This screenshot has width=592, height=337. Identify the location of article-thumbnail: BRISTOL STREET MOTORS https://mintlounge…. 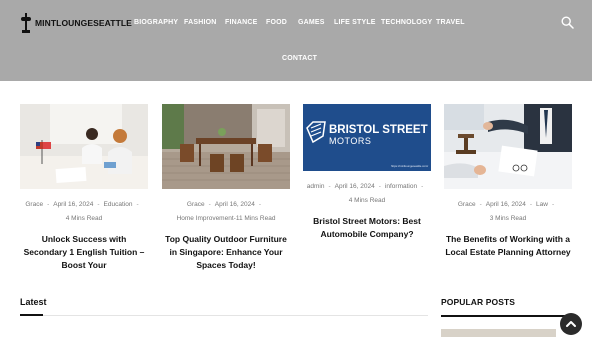
(367, 137).